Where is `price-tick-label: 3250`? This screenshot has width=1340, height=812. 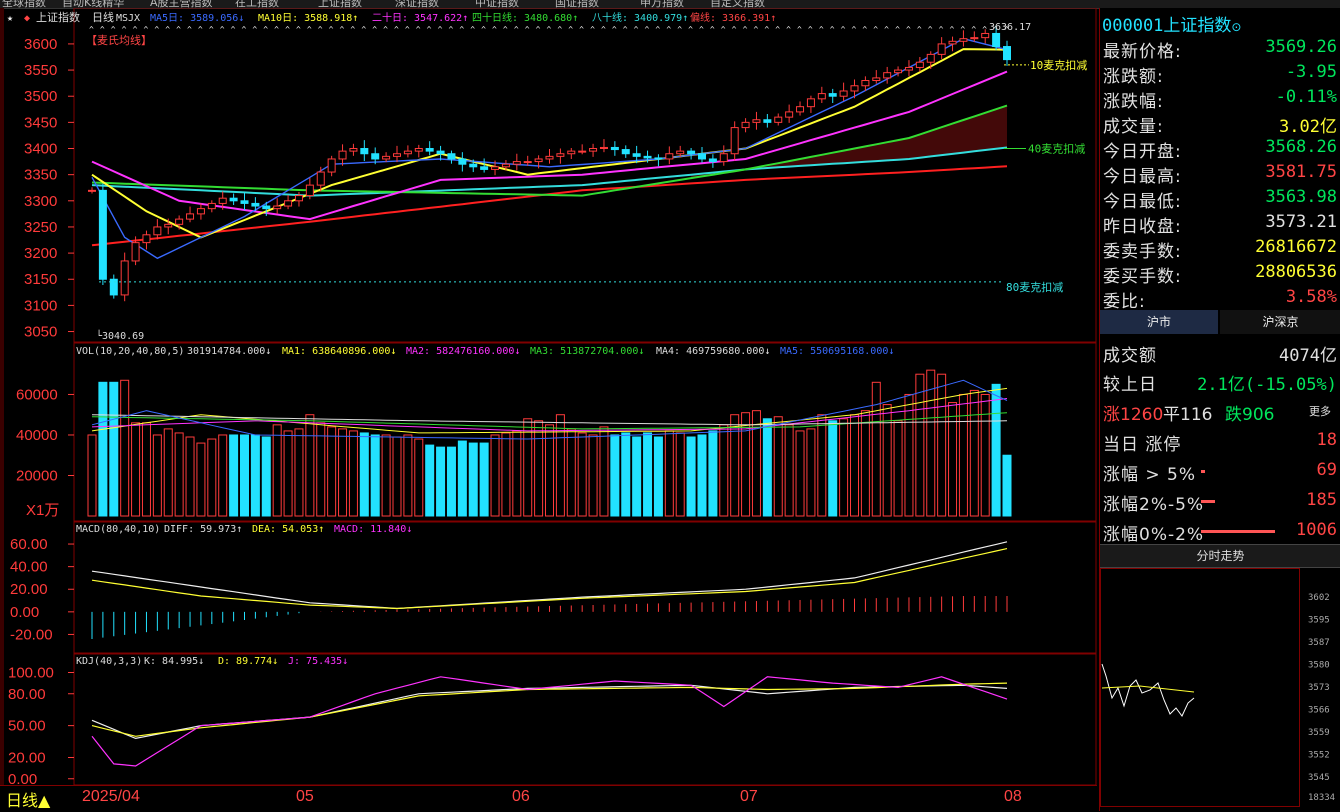 price-tick-label: 3250 is located at coordinates (40, 227).